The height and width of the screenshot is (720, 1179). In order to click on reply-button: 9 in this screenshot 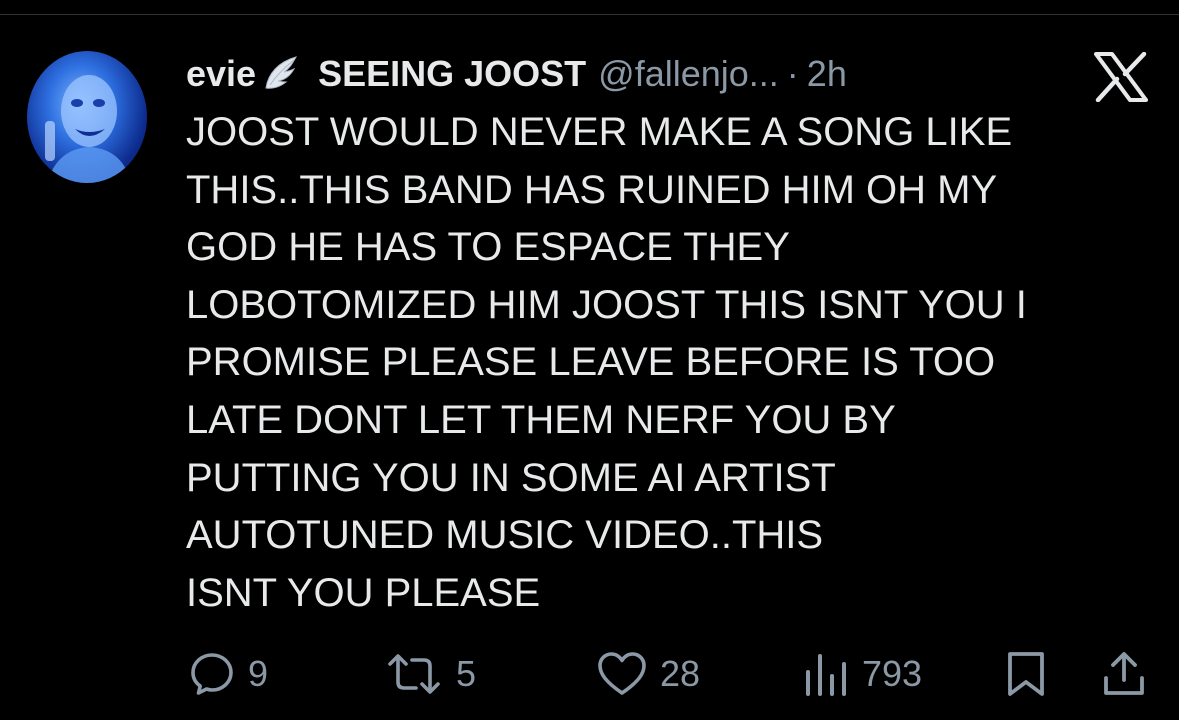, I will do `click(228, 674)`.